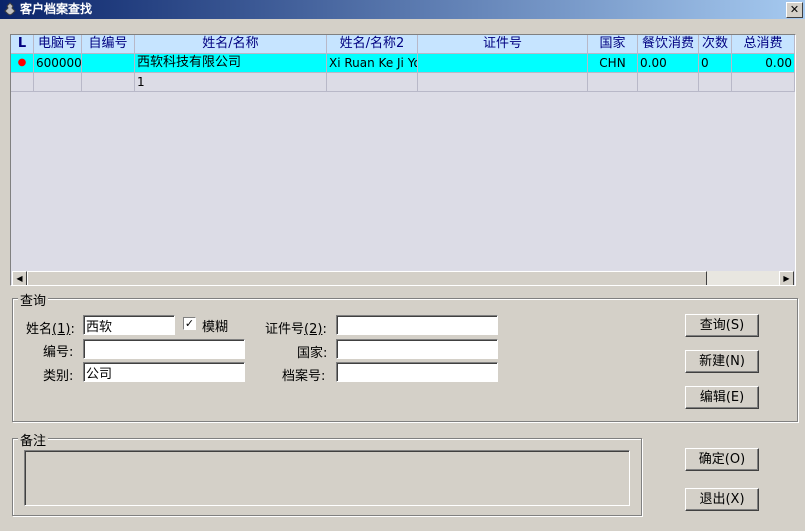 This screenshot has width=805, height=531. What do you see at coordinates (417, 349) in the screenshot?
I see `country-input` at bounding box center [417, 349].